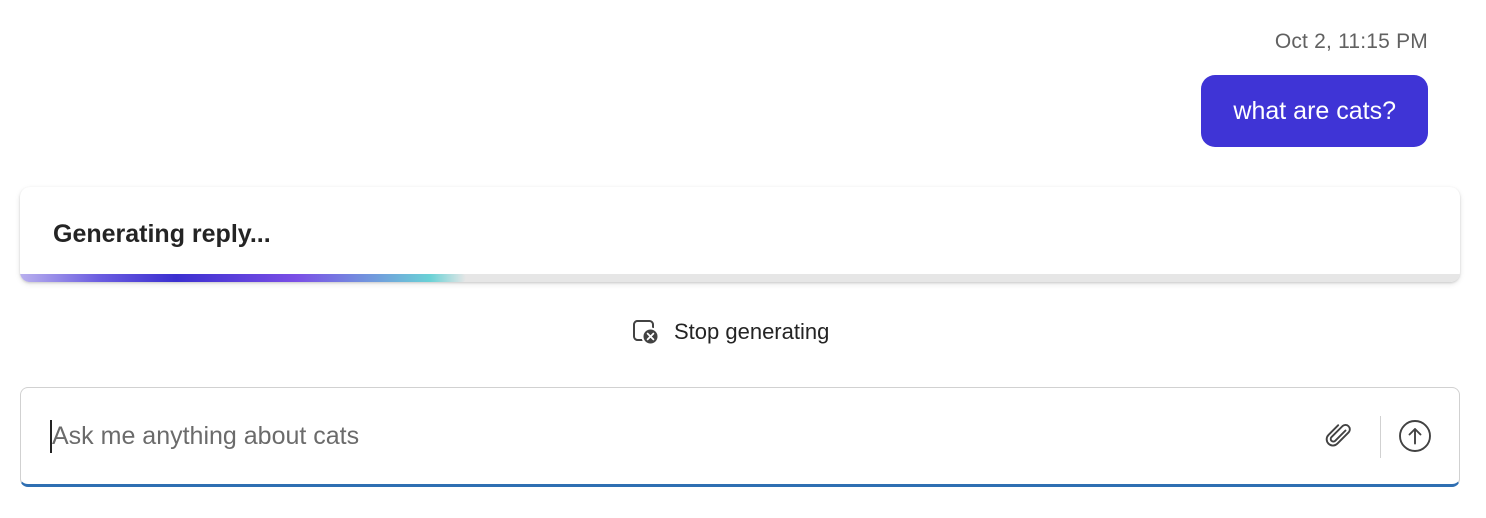 The width and height of the screenshot is (1486, 518). I want to click on user-message-bubble: what are cats?, so click(1314, 111).